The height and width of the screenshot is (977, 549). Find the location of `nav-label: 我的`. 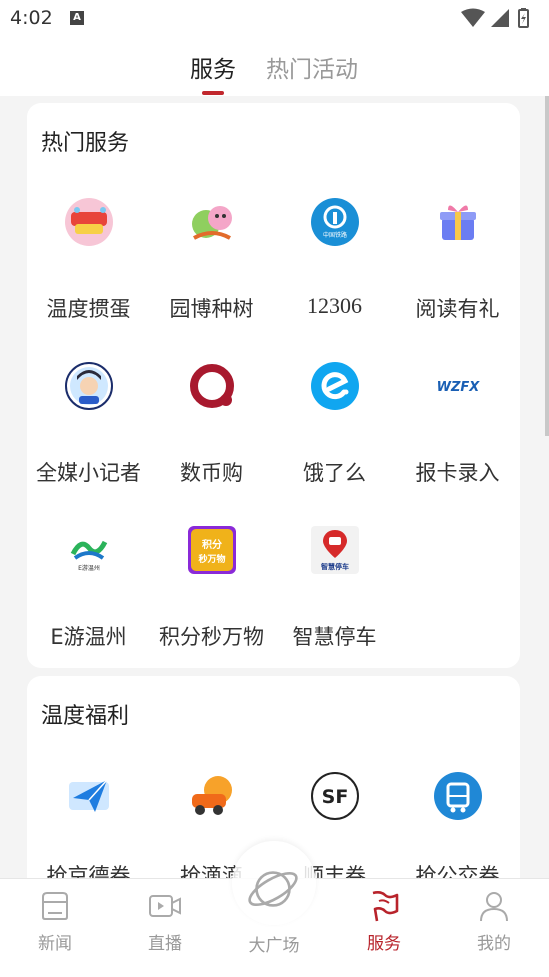

nav-label: 我的 is located at coordinates (494, 944).